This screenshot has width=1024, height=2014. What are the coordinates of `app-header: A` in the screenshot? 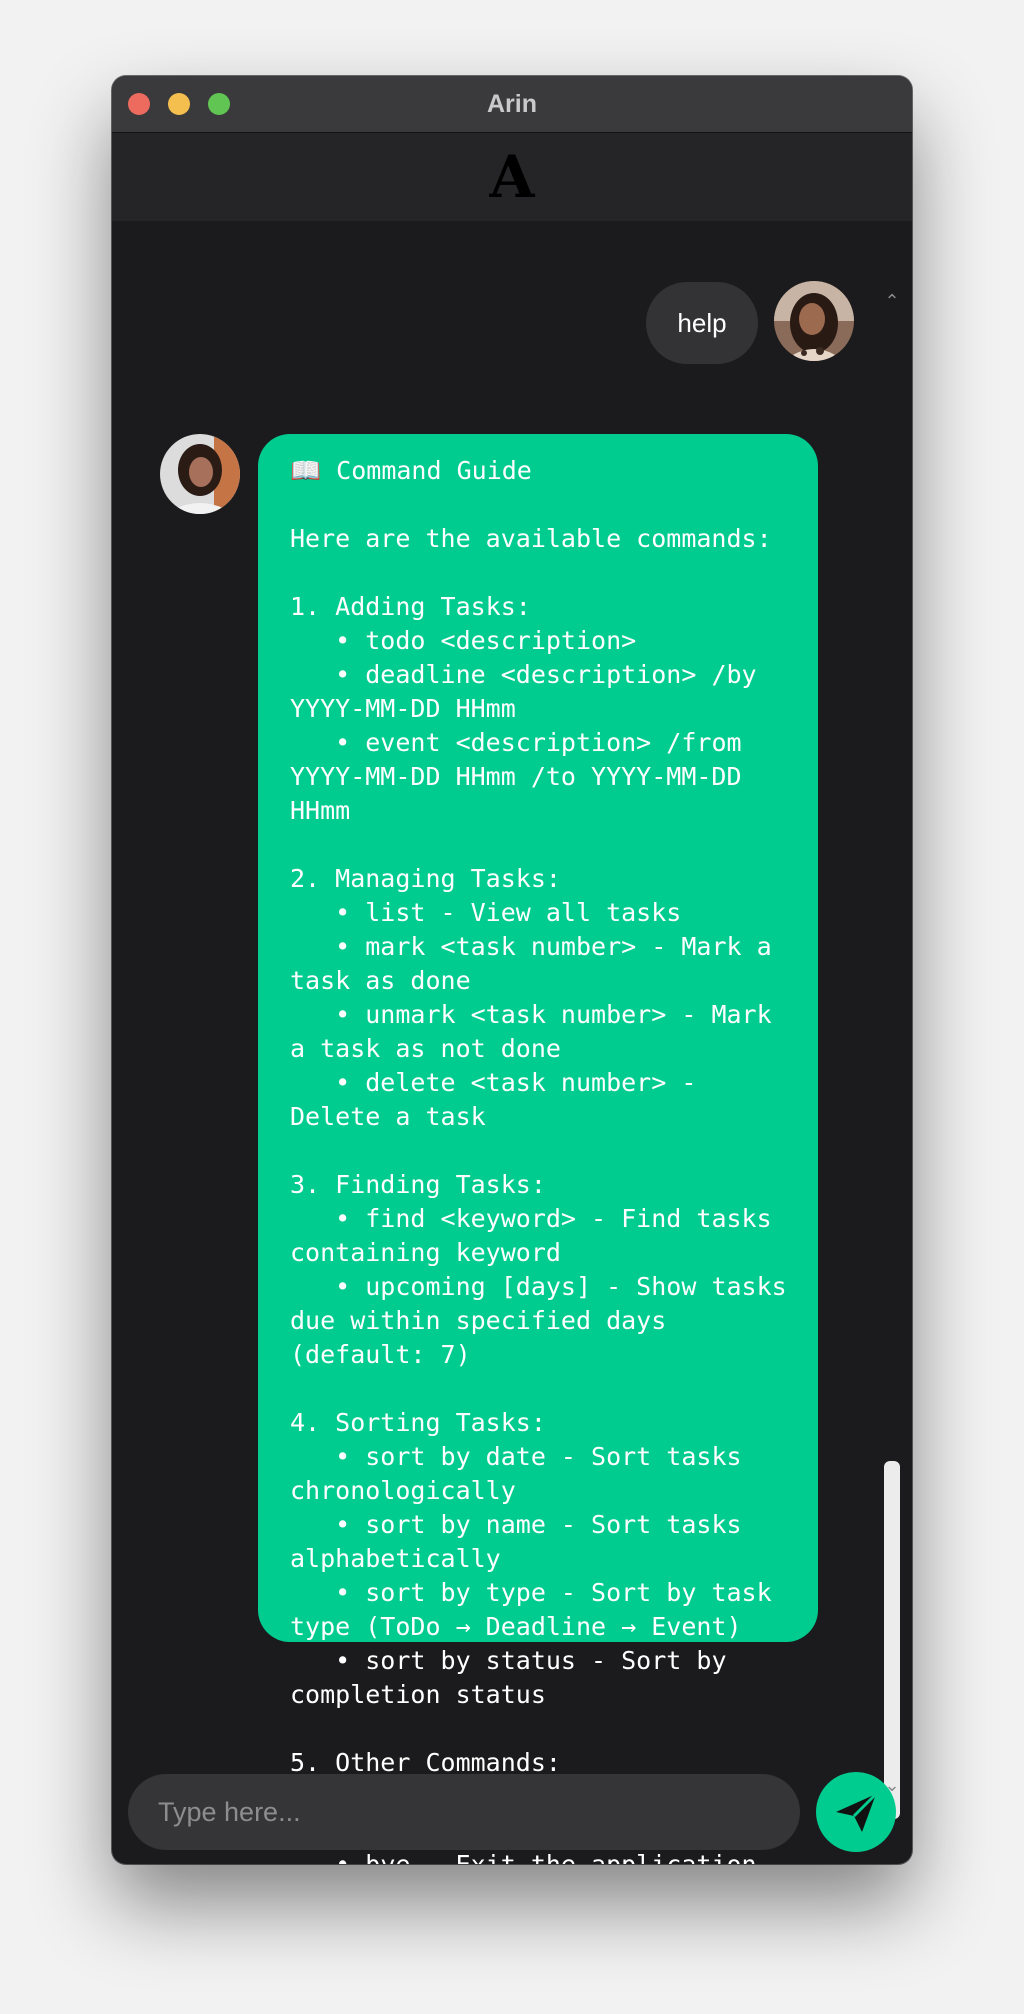 It's located at (512, 177).